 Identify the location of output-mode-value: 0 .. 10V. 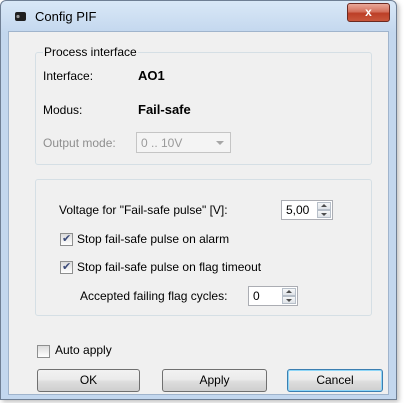
(162, 143).